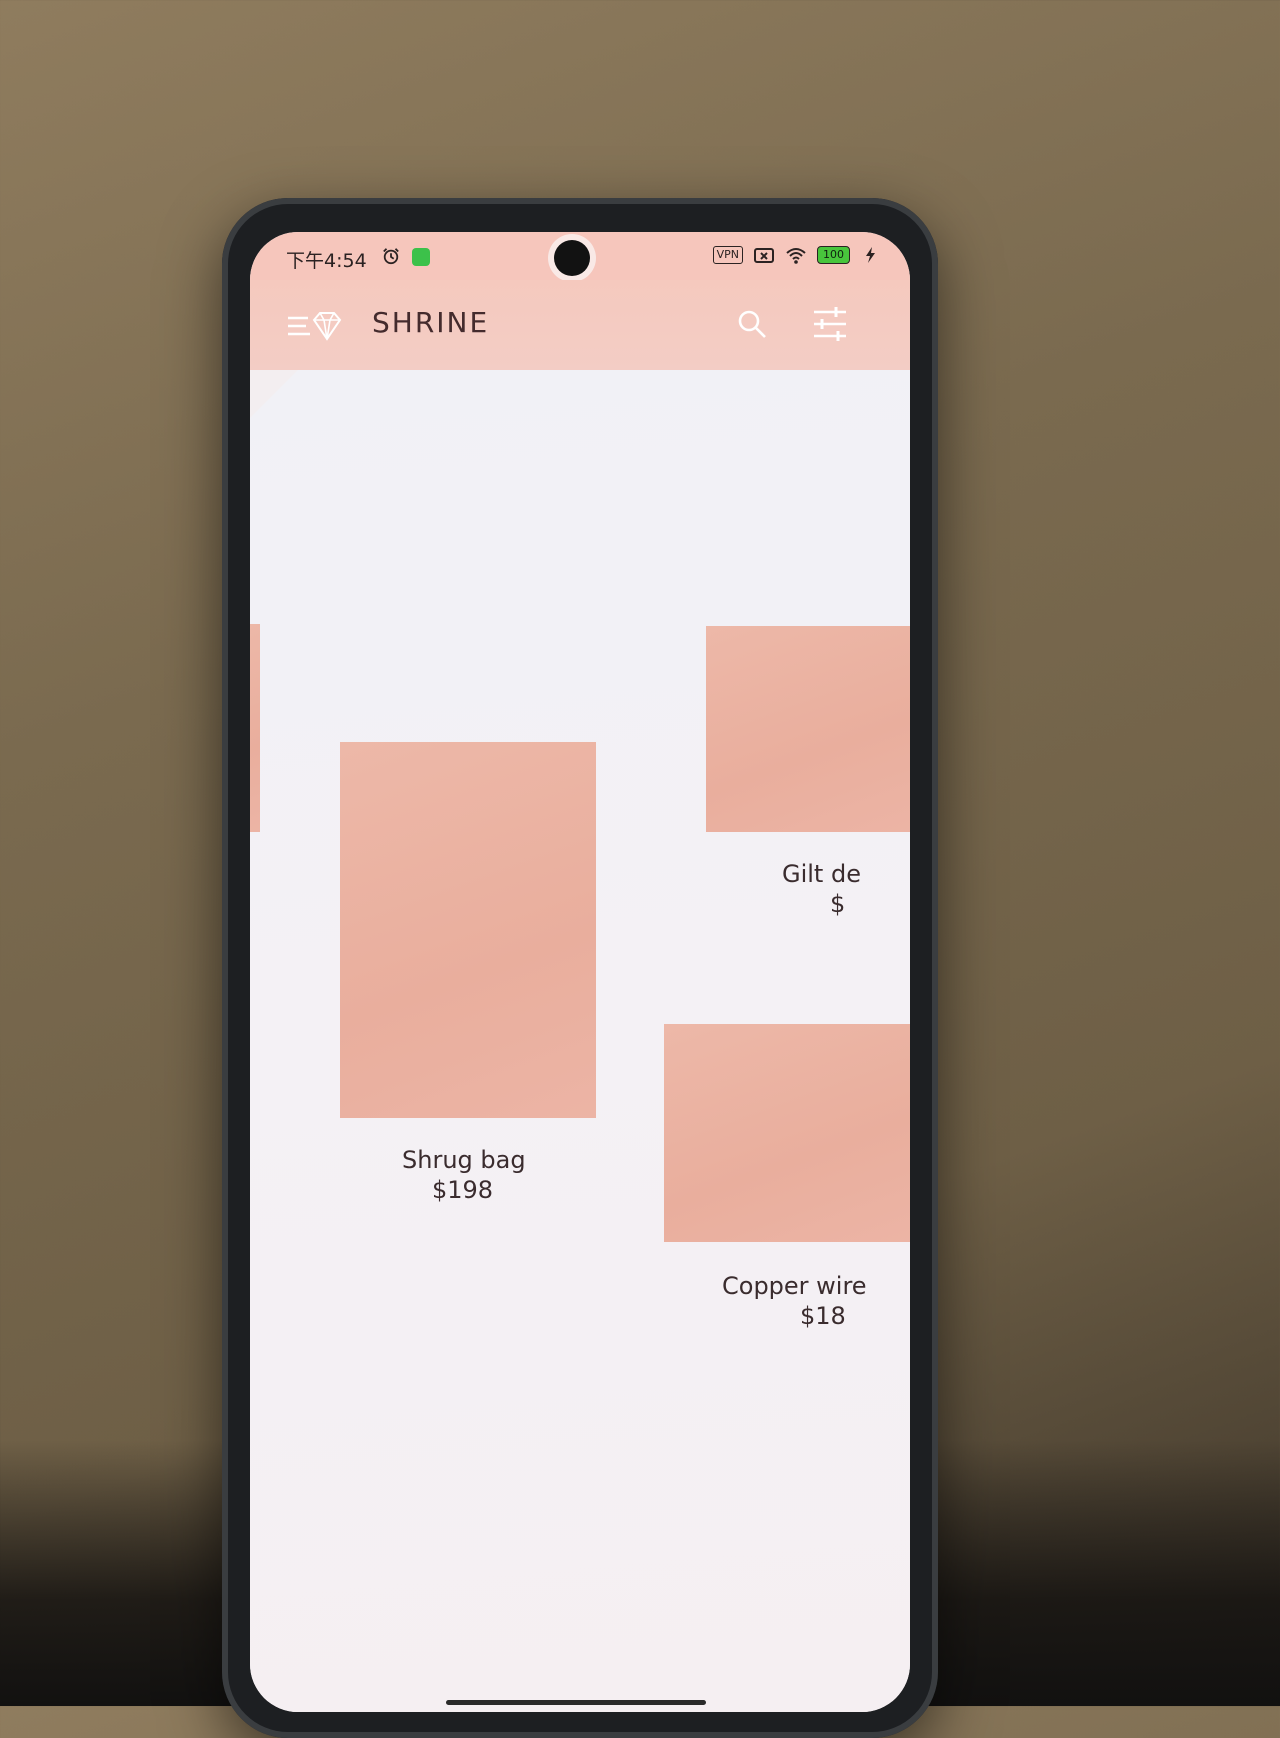 The height and width of the screenshot is (1738, 1280). I want to click on bolt-icon, so click(870, 255).